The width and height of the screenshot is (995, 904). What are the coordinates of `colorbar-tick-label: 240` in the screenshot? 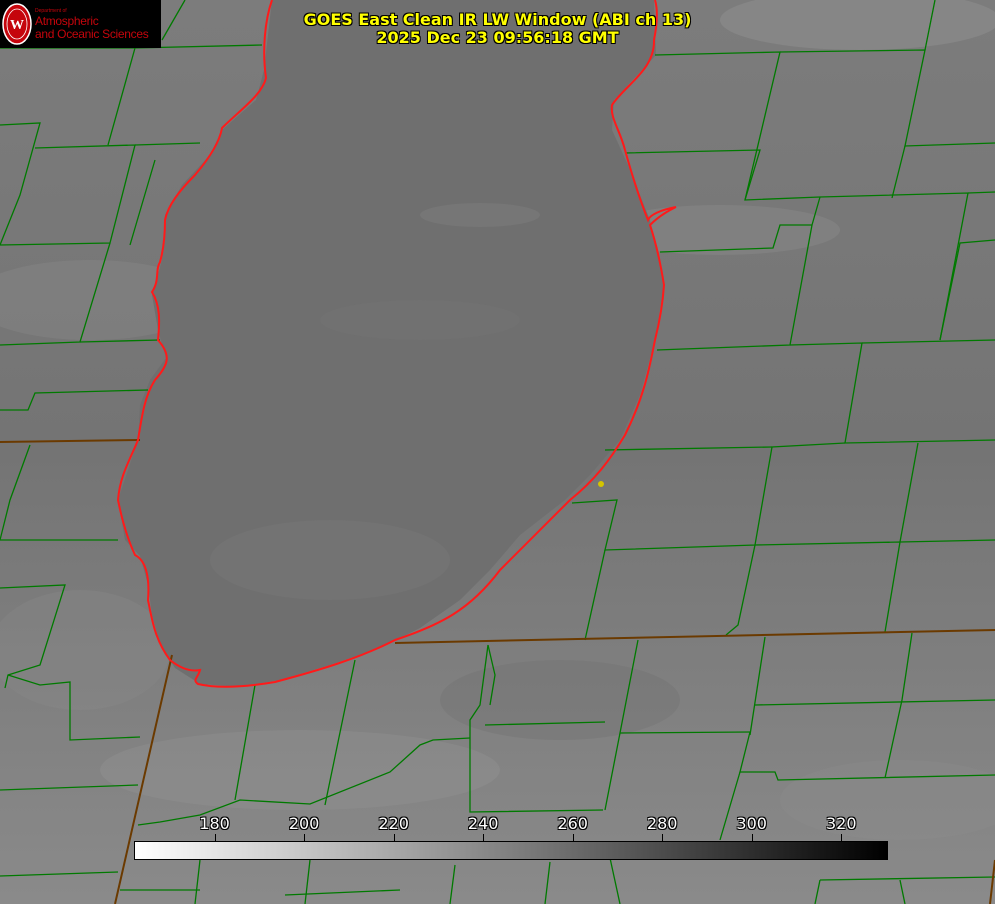 It's located at (483, 823).